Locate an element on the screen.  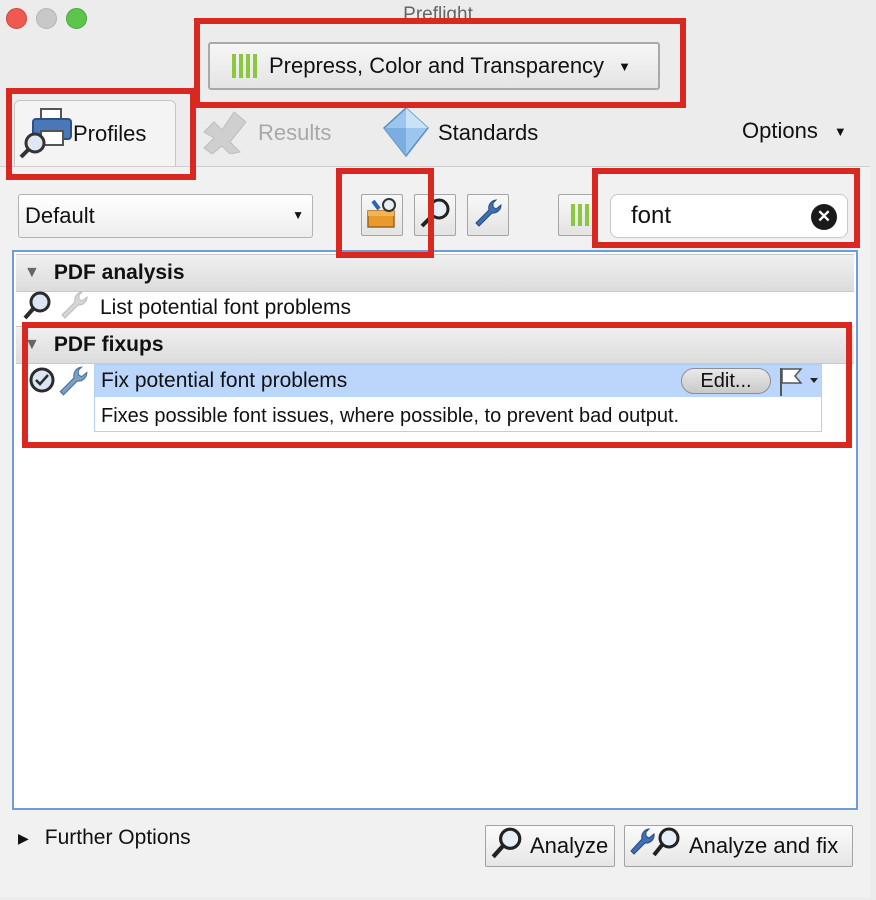
printer-magnifier-icon is located at coordinates (47, 134).